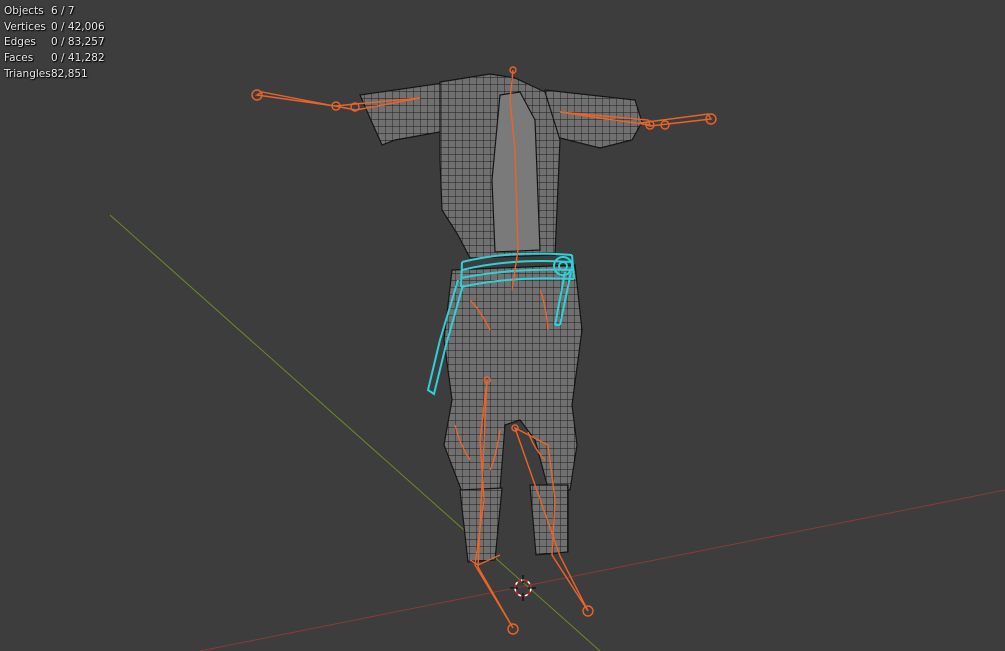  What do you see at coordinates (63, 11) in the screenshot?
I see `stat-value: 6 / 7` at bounding box center [63, 11].